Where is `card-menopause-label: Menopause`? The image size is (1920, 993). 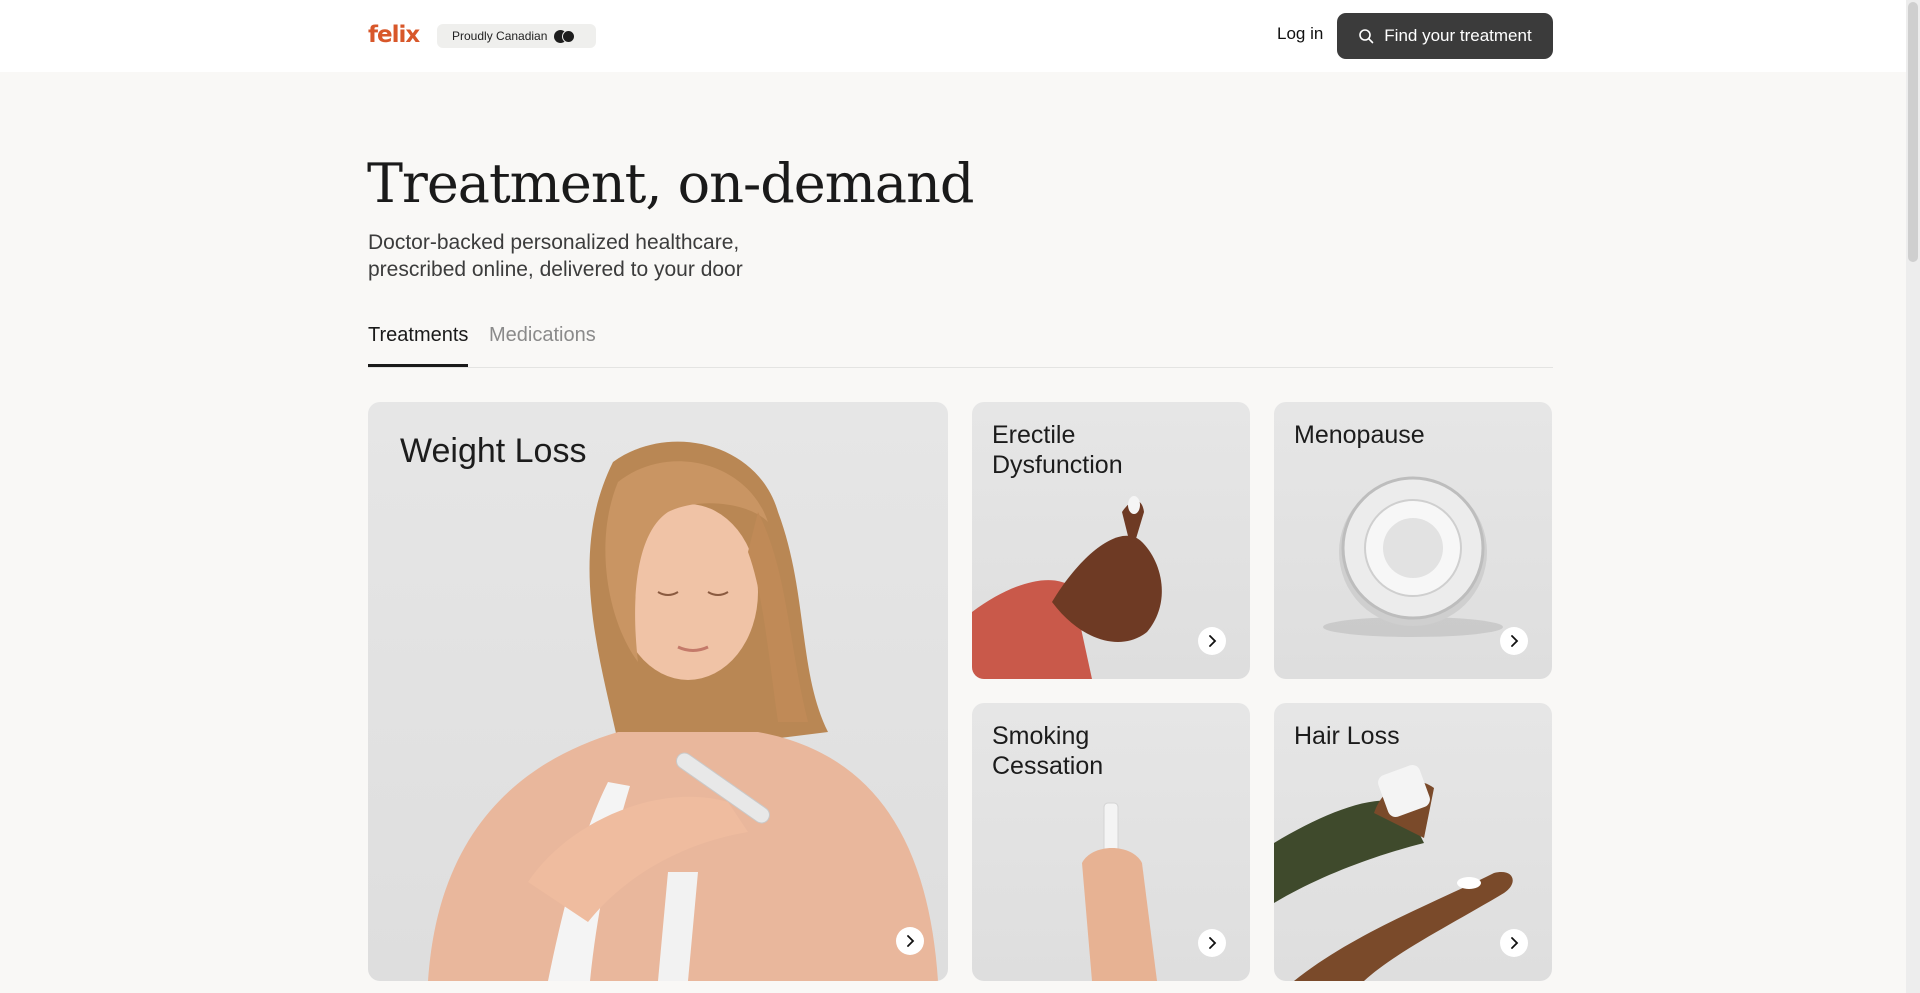
card-menopause-label: Menopause is located at coordinates (1359, 435).